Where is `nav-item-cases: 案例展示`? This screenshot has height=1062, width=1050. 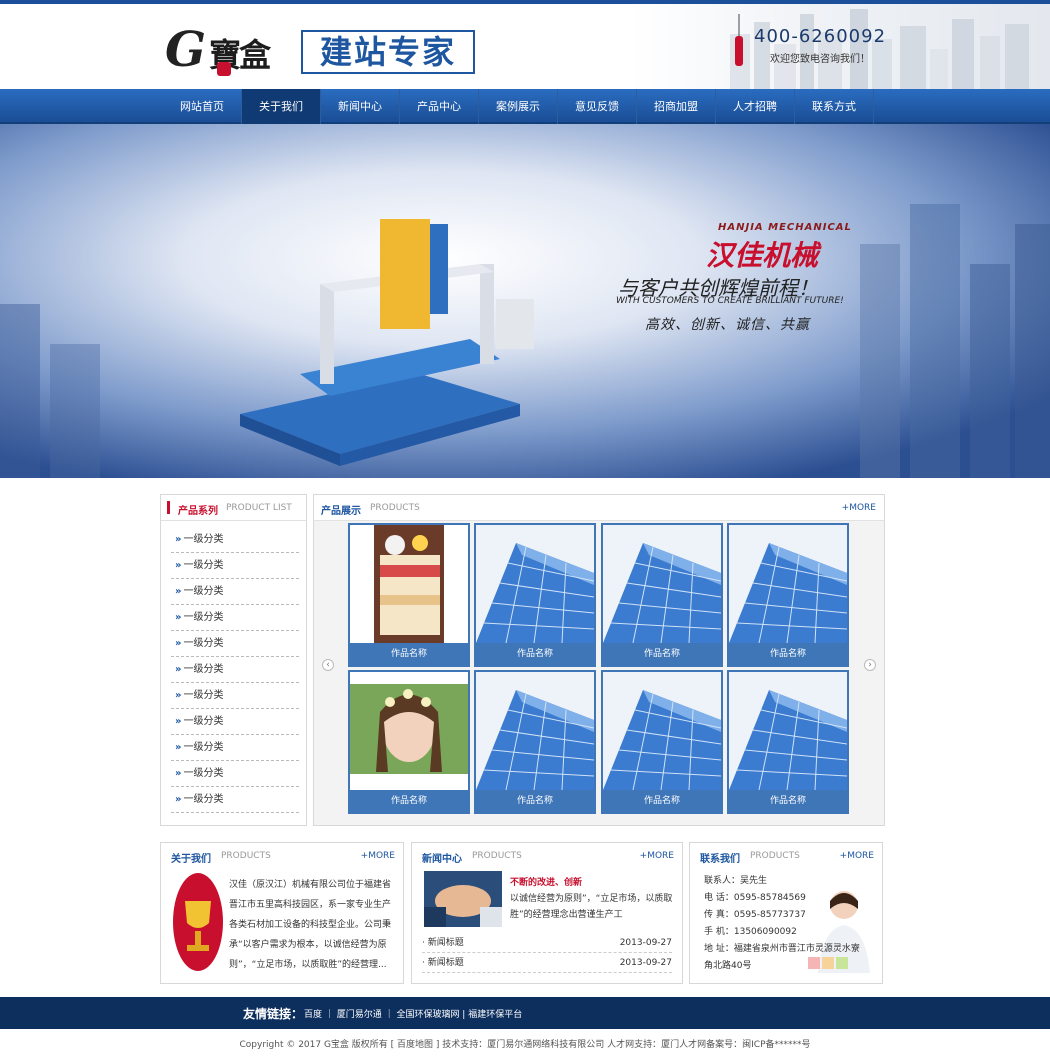
nav-item-cases: 案例展示 is located at coordinates (518, 106).